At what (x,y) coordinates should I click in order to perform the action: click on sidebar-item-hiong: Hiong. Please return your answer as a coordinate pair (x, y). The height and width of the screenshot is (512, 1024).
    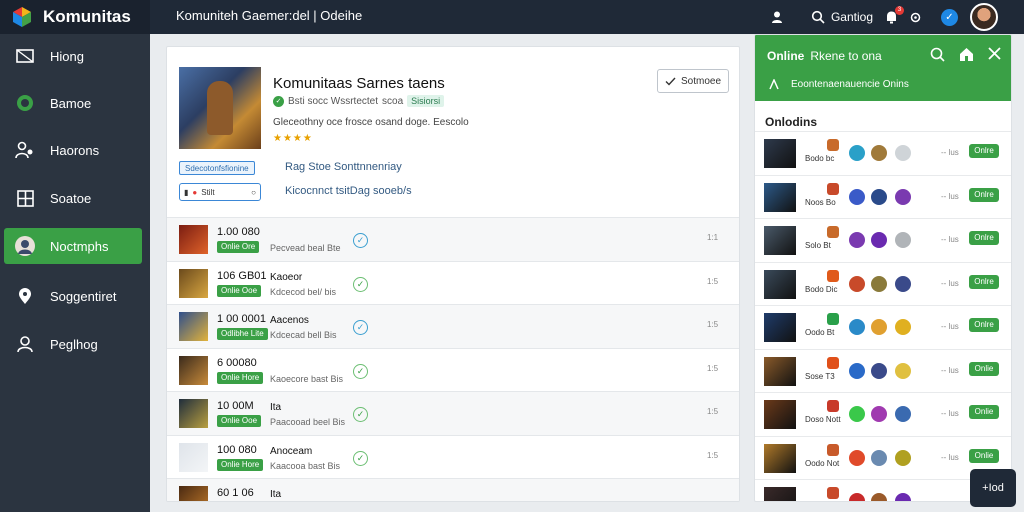
    Looking at the image, I should click on (73, 56).